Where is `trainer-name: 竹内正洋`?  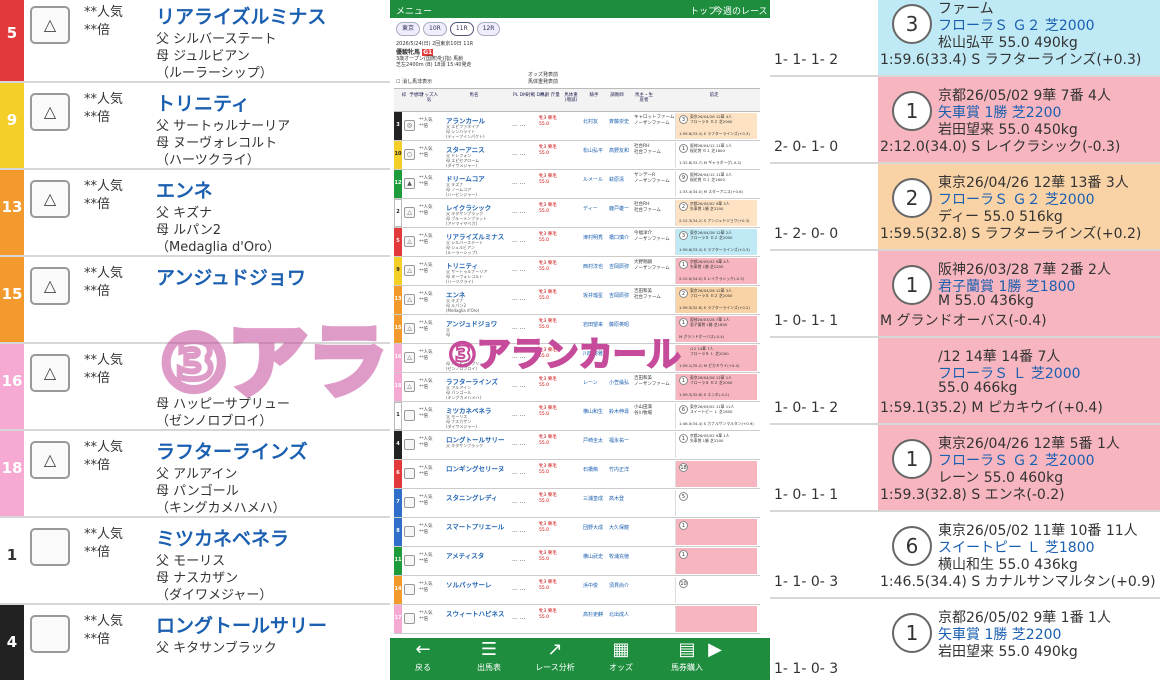
trainer-name: 竹内正洋 is located at coordinates (619, 470).